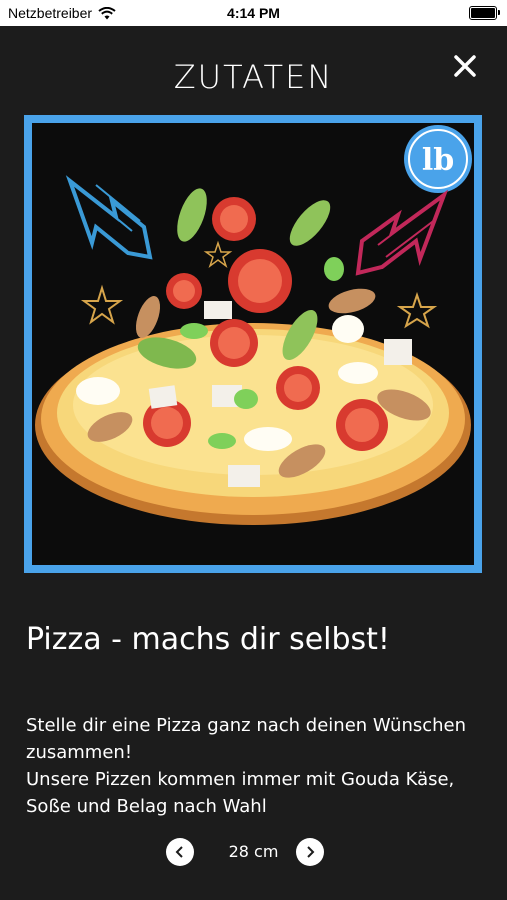 The width and height of the screenshot is (507, 900). I want to click on badge-text: lb, so click(438, 160).